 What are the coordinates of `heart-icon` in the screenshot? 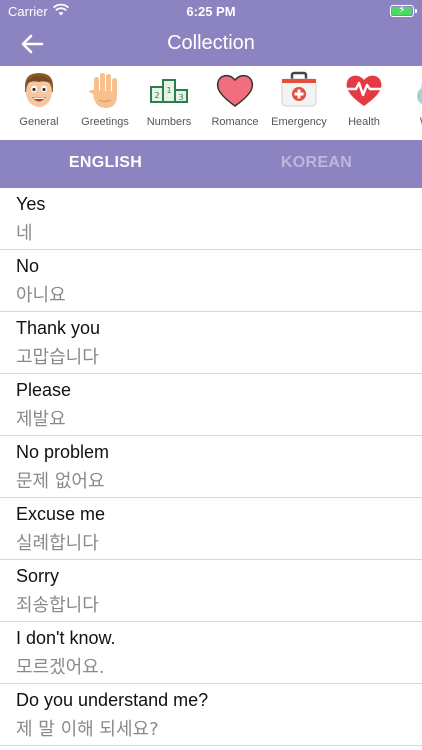 It's located at (235, 90).